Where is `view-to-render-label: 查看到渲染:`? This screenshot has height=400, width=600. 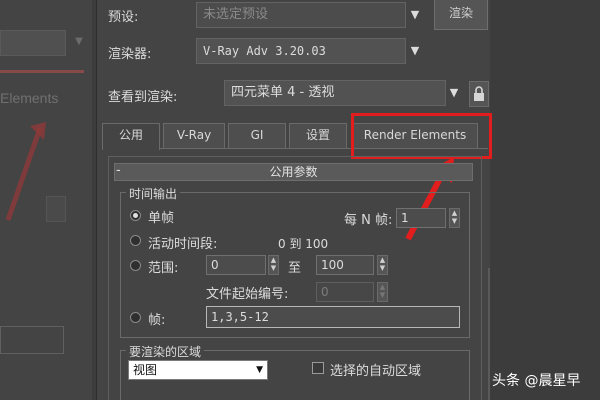
view-to-render-label: 查看到渲染: is located at coordinates (143, 97).